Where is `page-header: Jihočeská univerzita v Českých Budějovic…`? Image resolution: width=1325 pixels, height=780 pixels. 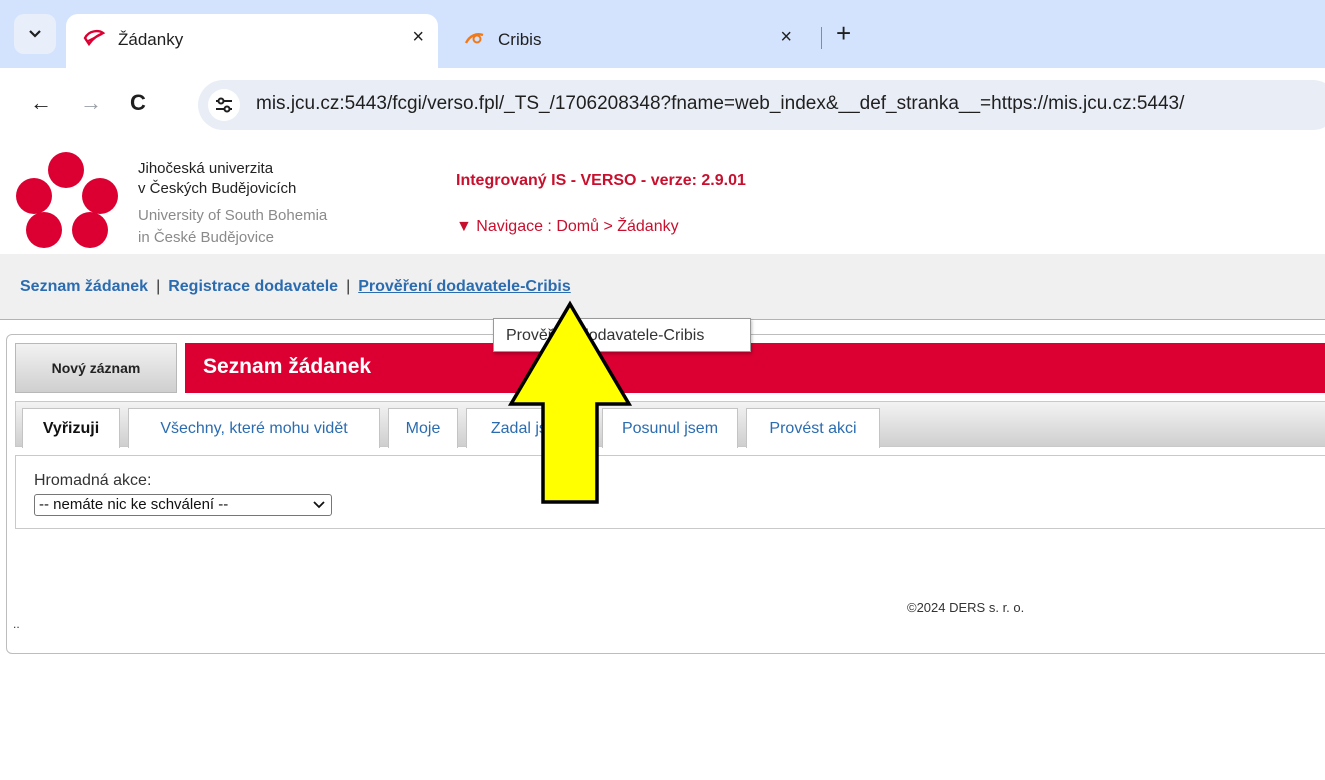 page-header: Jihočeská univerzita v Českých Budějovic… is located at coordinates (662, 198).